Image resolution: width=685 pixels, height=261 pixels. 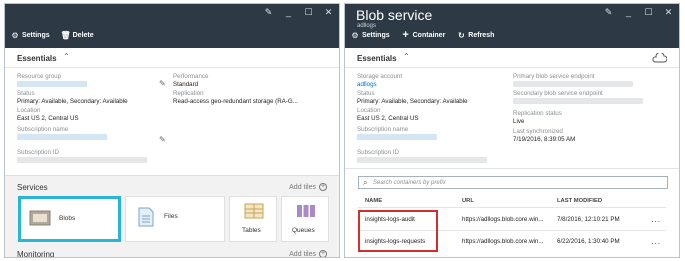 What do you see at coordinates (162, 83) in the screenshot?
I see `edit-resource-group-icon: ✎` at bounding box center [162, 83].